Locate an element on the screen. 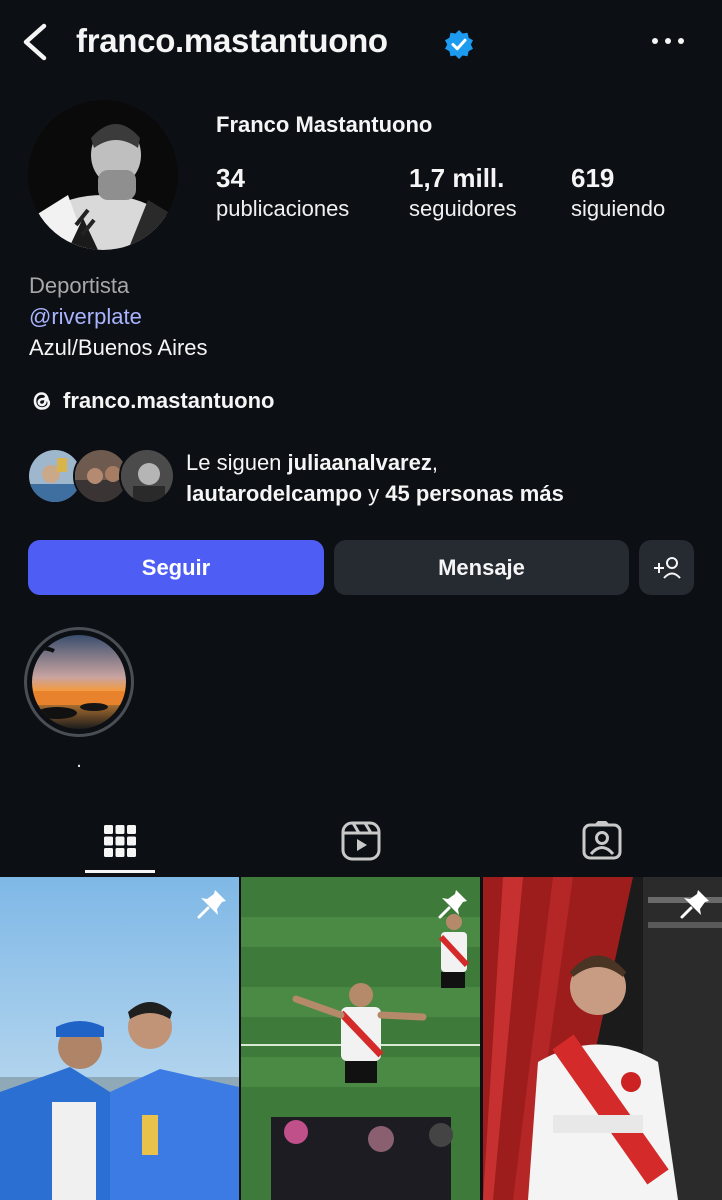 This screenshot has height=1200, width=722. stat-posts-count: 34 is located at coordinates (230, 178).